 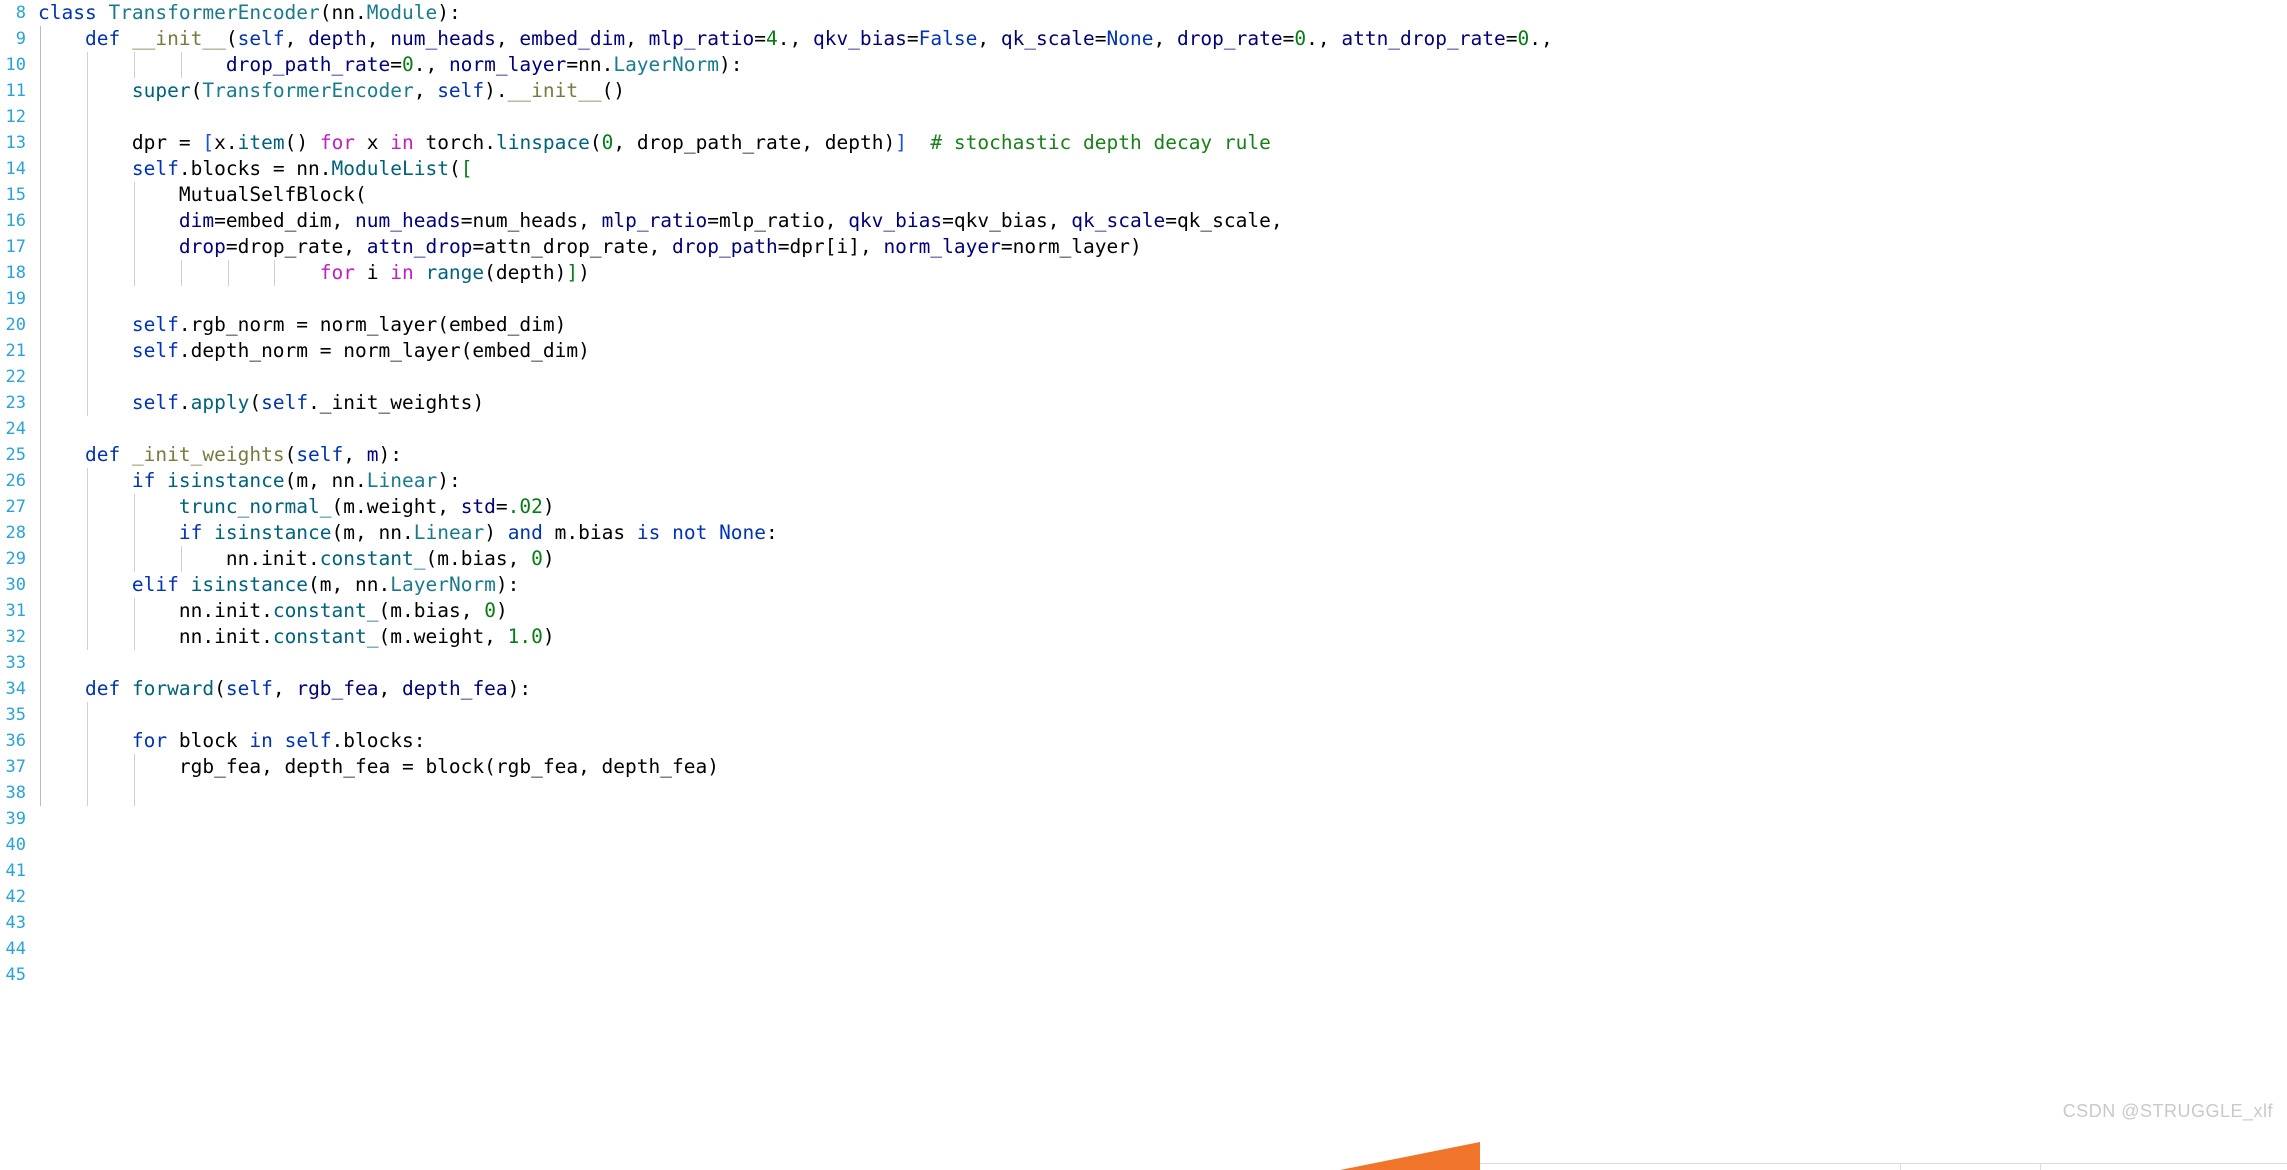 I want to click on line-number: 30, so click(x=15, y=585).